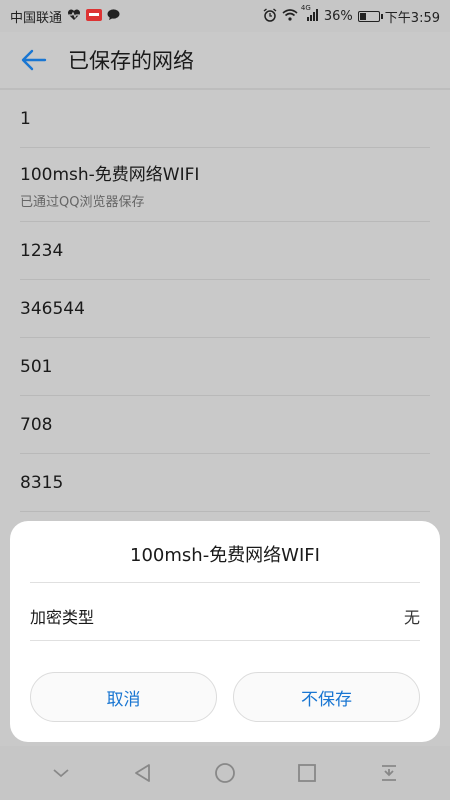  I want to click on system-nav-bar, so click(225, 773).